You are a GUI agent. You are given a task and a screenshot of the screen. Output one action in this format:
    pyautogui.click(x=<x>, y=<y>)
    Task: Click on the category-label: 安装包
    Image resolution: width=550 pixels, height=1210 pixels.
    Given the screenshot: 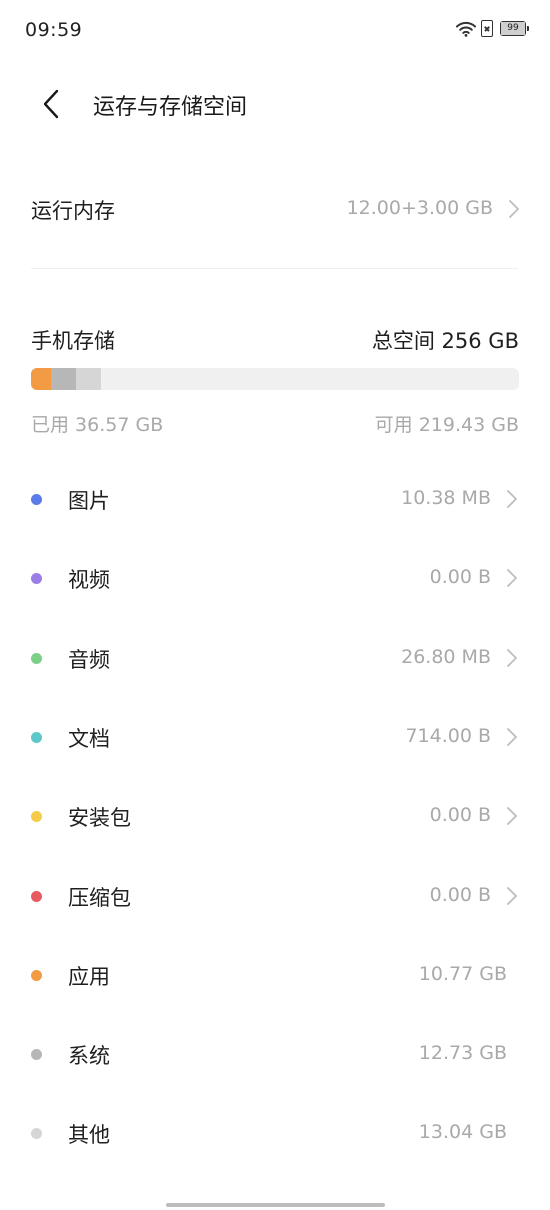 What is the action you would take?
    pyautogui.click(x=99, y=818)
    